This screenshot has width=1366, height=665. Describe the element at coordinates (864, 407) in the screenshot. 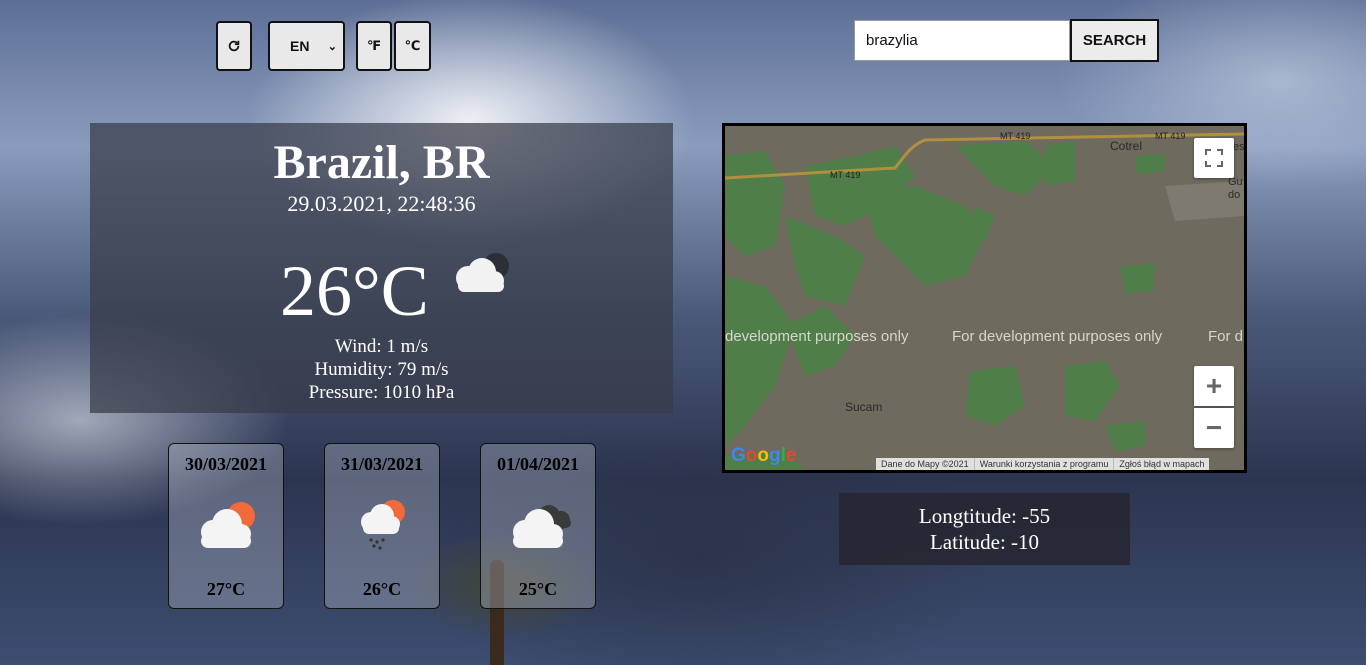

I see `map-place-label: Sucam` at that location.